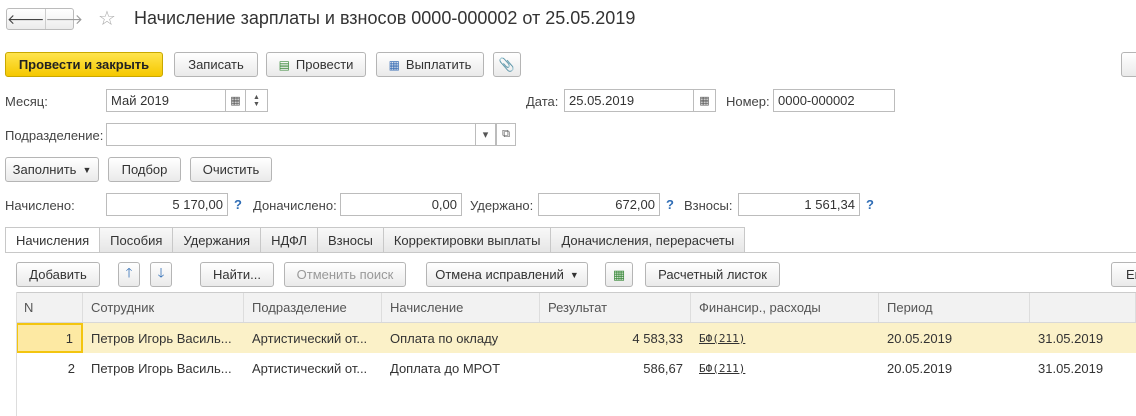 The image size is (1136, 416). I want to click on row-number: 2, so click(49, 368).